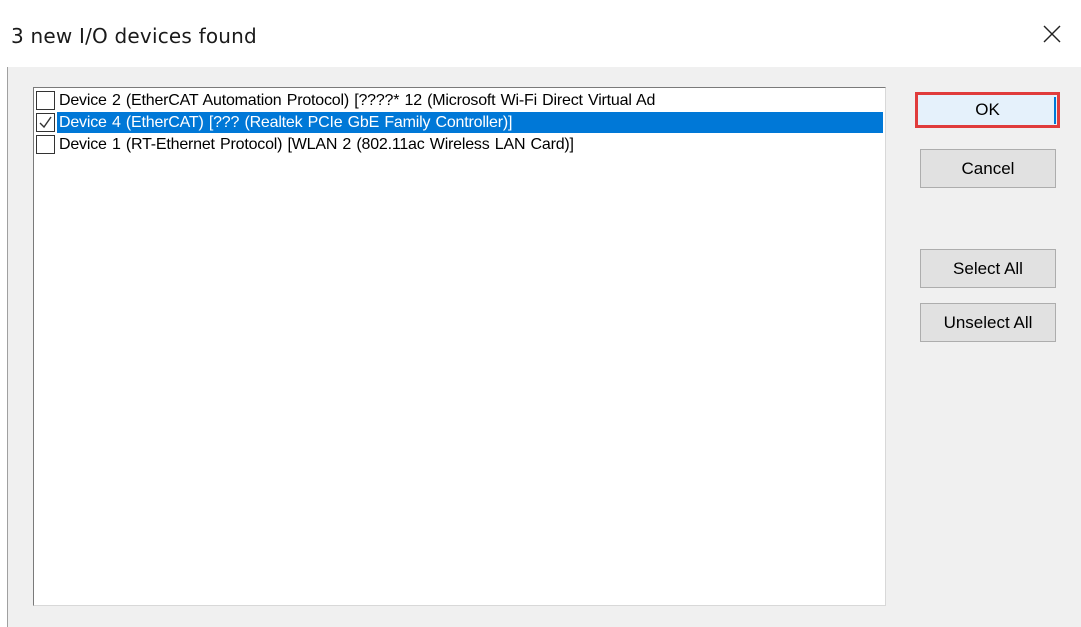 The width and height of the screenshot is (1081, 627). Describe the element at coordinates (988, 322) in the screenshot. I see `unselect-all-button: Unselect All` at that location.